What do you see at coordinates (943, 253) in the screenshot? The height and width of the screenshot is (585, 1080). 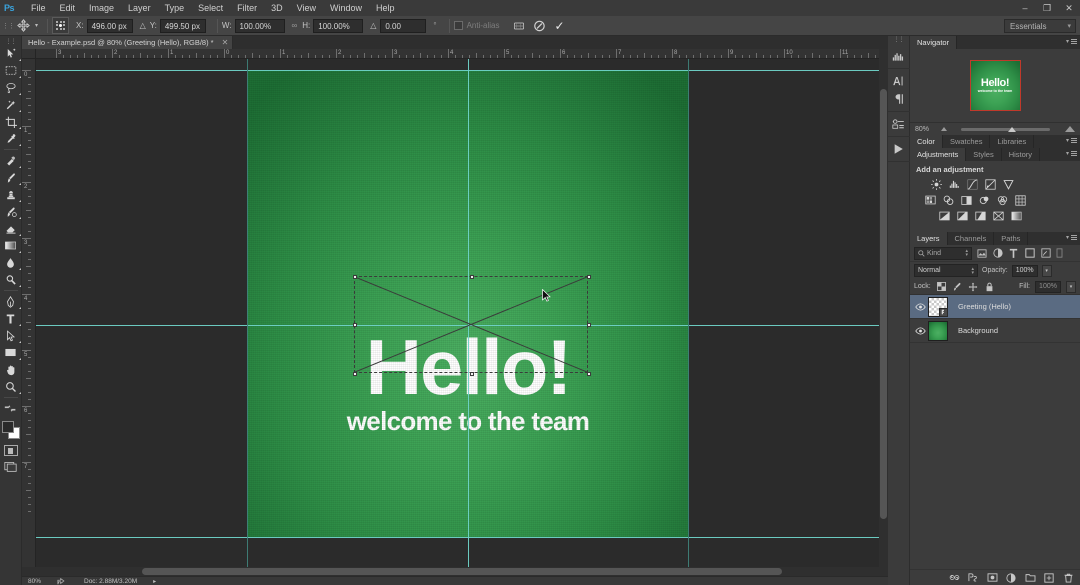 I see `layer-filter-kind-select: Kind ▴ ▾` at bounding box center [943, 253].